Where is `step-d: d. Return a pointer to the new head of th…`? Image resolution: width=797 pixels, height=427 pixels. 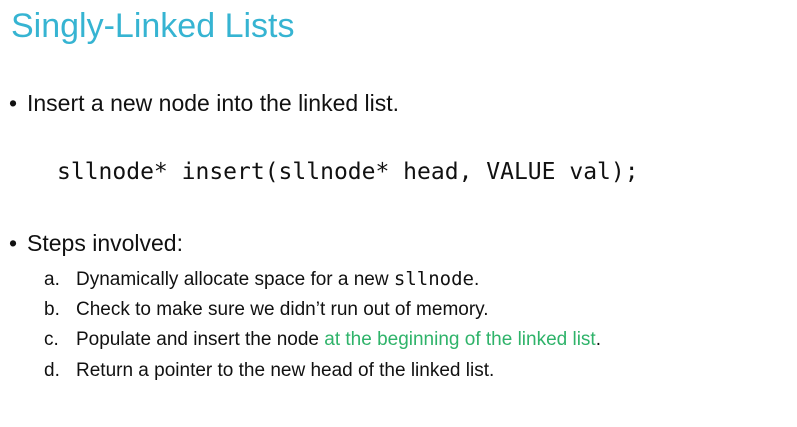
step-d: d. Return a pointer to the new head of th… is located at coordinates (322, 371).